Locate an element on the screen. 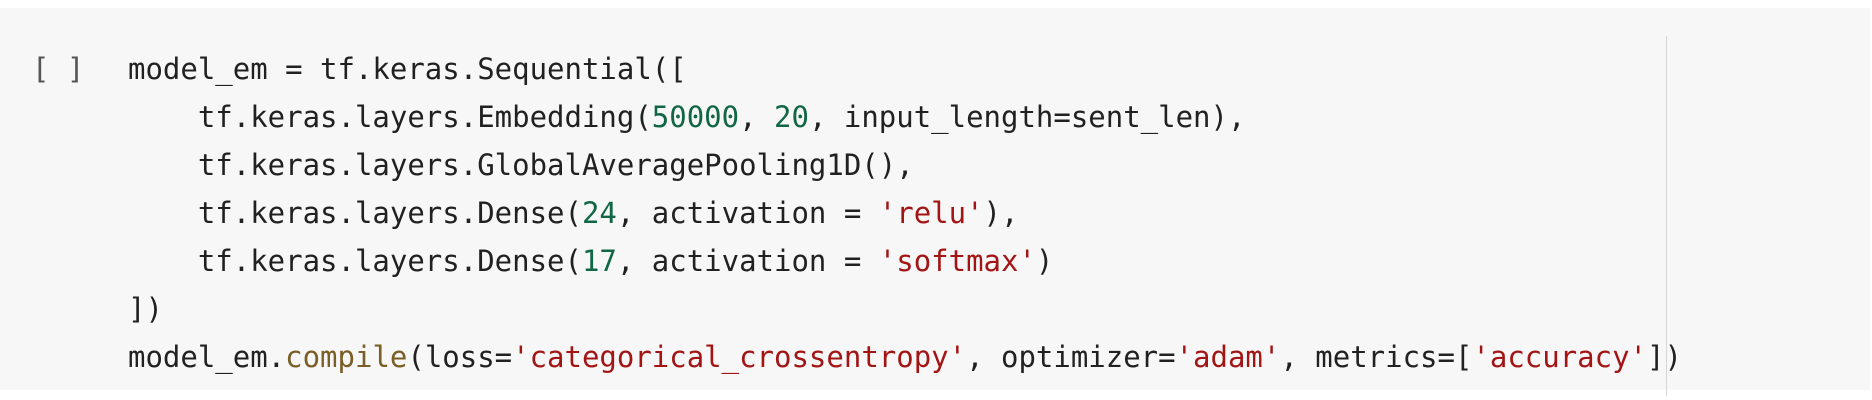 The width and height of the screenshot is (1872, 400). code-line: model_em = tf.keras.Sequential([ is located at coordinates (905, 69).